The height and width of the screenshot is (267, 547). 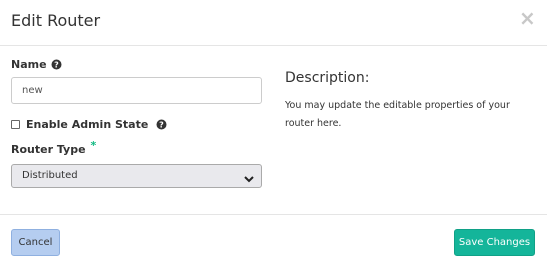 I want to click on admin-state-label: Enable Admin State, so click(x=87, y=124).